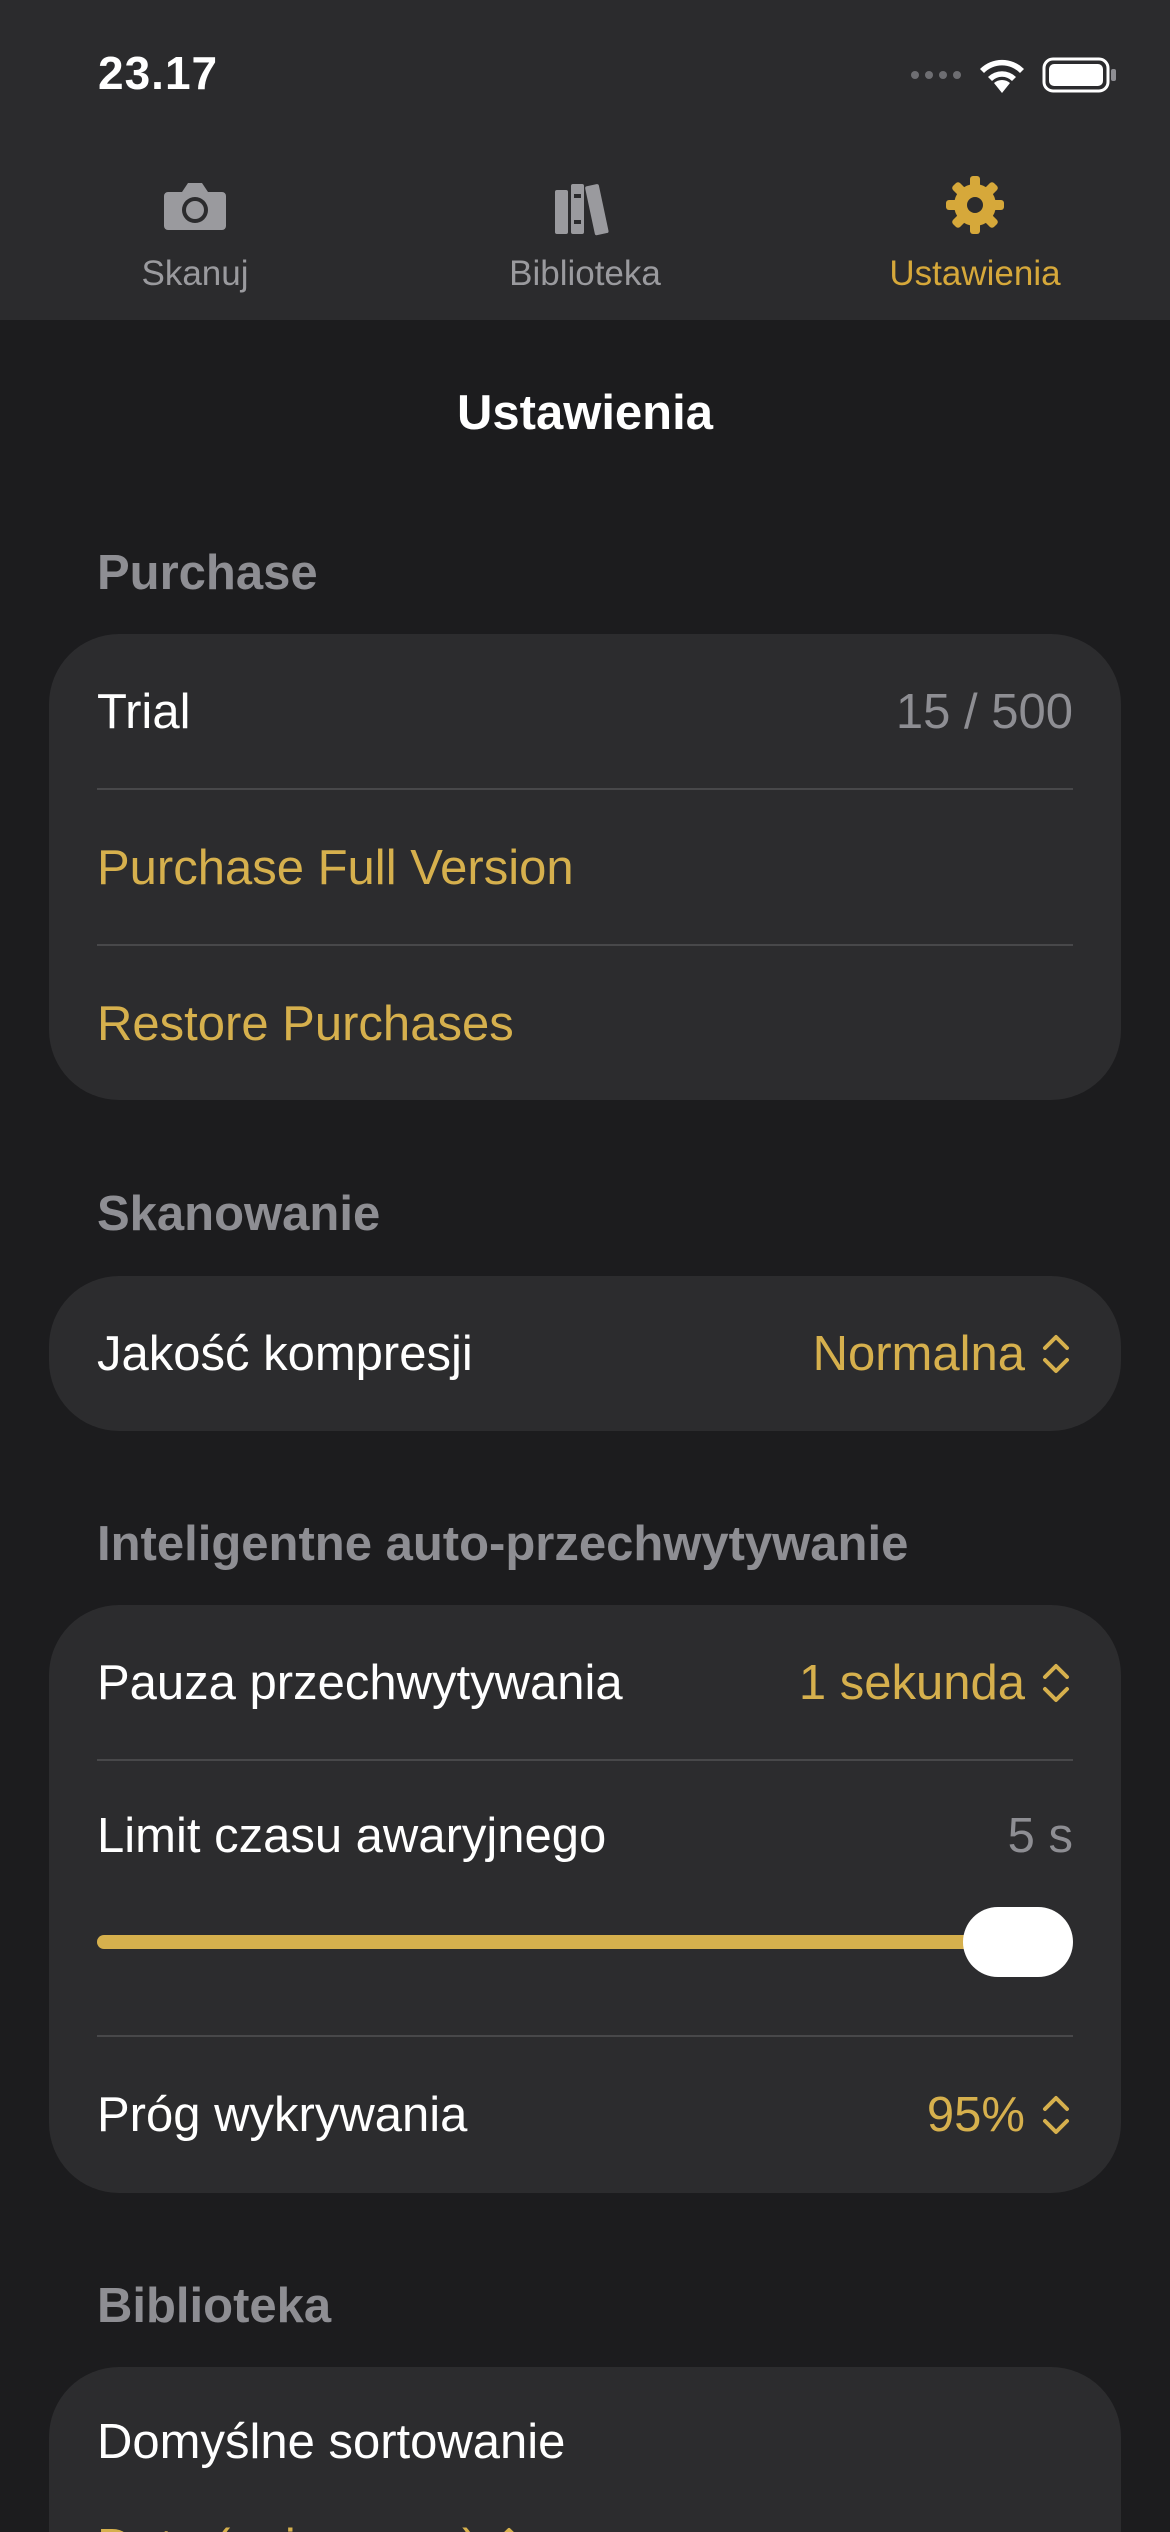  Describe the element at coordinates (287, 2525) in the screenshot. I see `default-sort-value: Data (najnowsze)` at that location.